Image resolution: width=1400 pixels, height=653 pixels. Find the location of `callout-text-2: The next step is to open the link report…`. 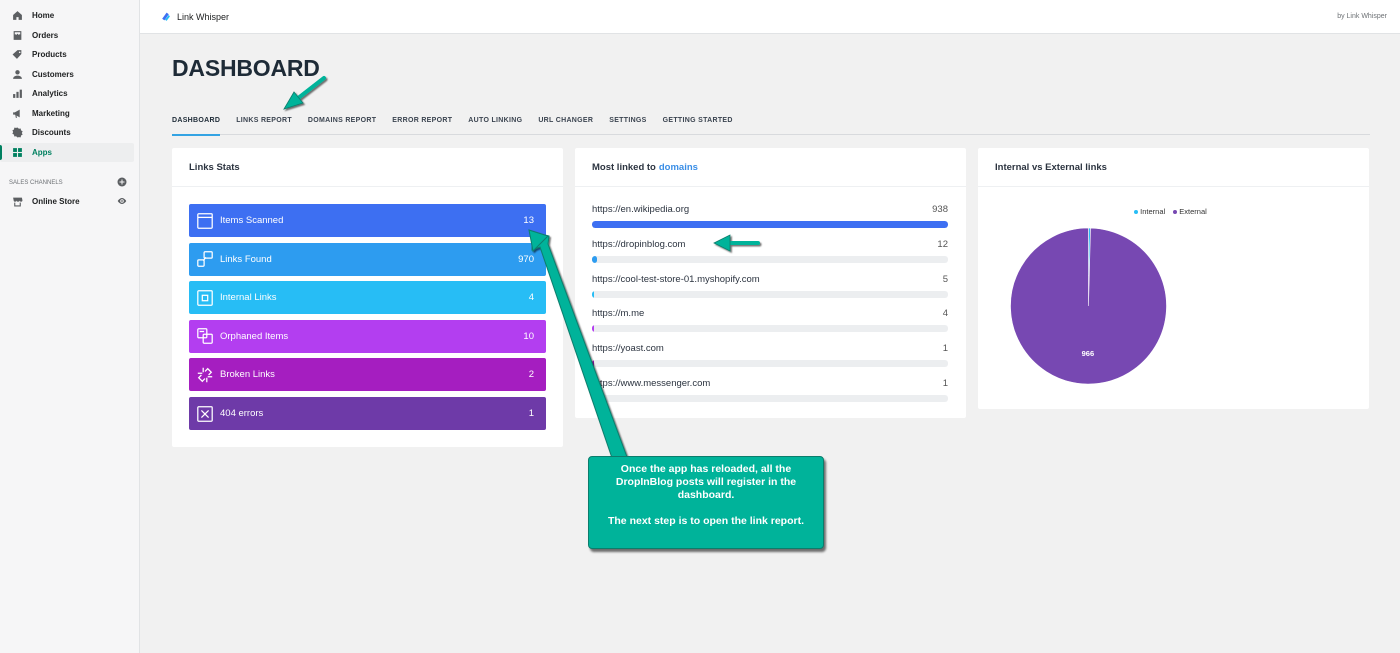

callout-text-2: The next step is to open the link report… is located at coordinates (706, 521).